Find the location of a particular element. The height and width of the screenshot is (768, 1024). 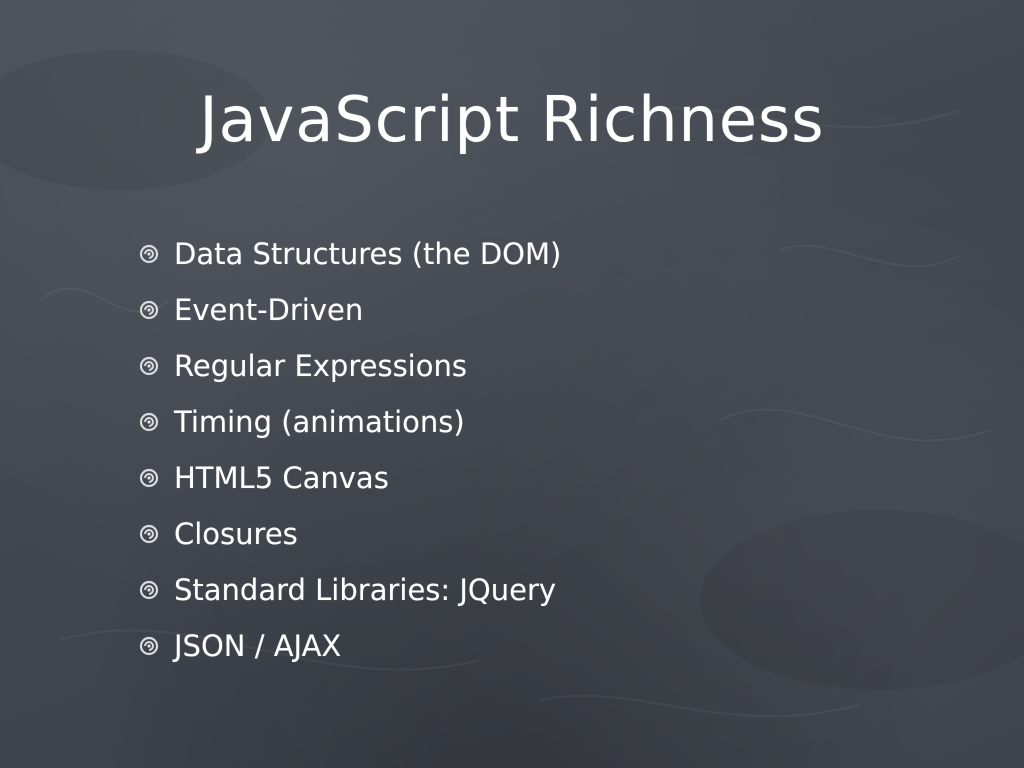

bullet-text: Regular Expressions is located at coordinates (320, 366).